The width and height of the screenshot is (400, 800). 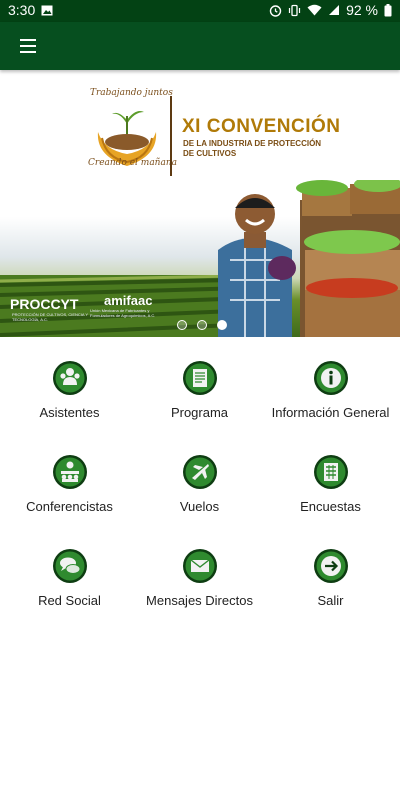 I want to click on menu-item-vuelos: Vuelos, so click(x=199, y=489).